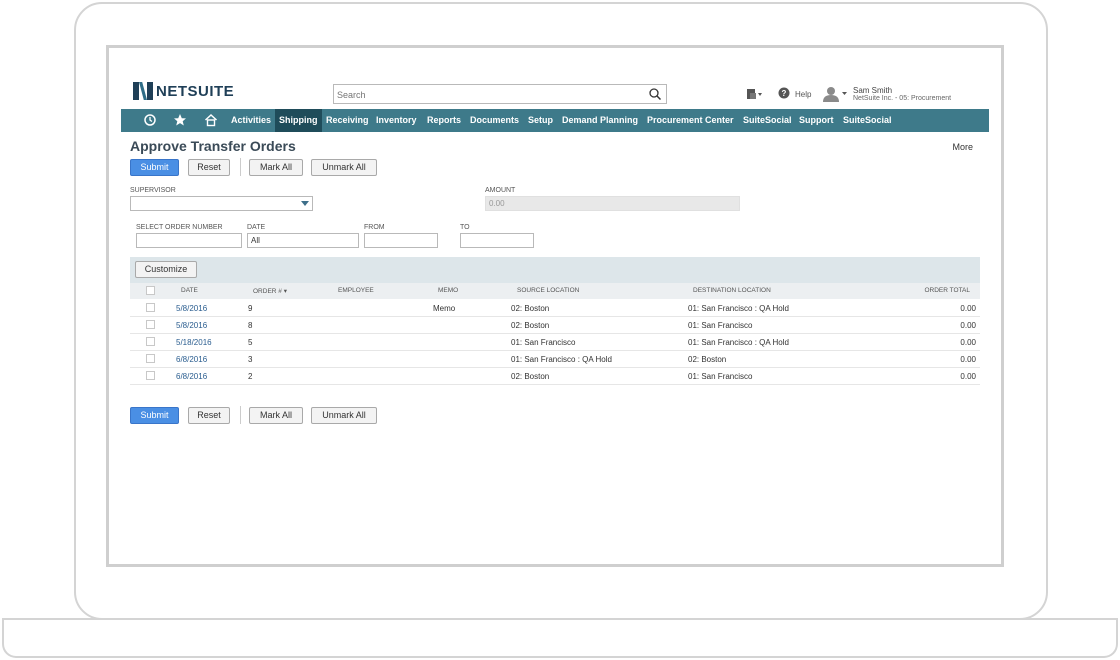 The height and width of the screenshot is (660, 1120). I want to click on recent-icon, so click(150, 120).